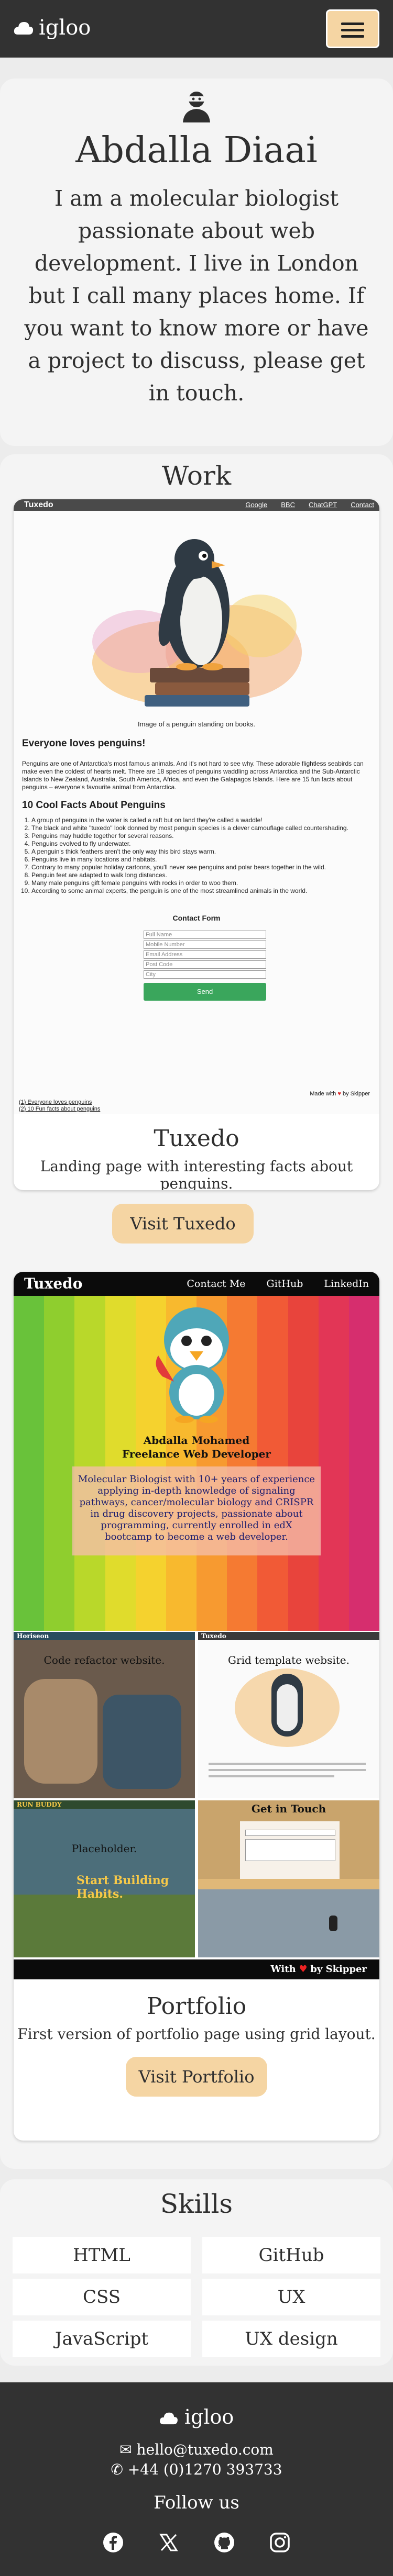 This screenshot has height=2576, width=393. I want to click on project-title: Portfolio, so click(196, 2006).